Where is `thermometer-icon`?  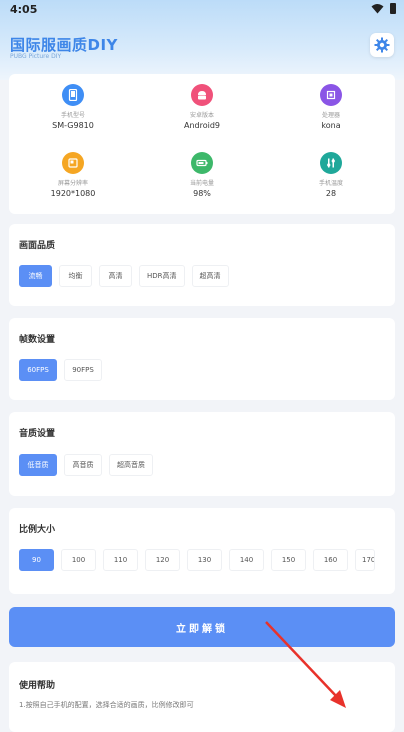 thermometer-icon is located at coordinates (331, 163).